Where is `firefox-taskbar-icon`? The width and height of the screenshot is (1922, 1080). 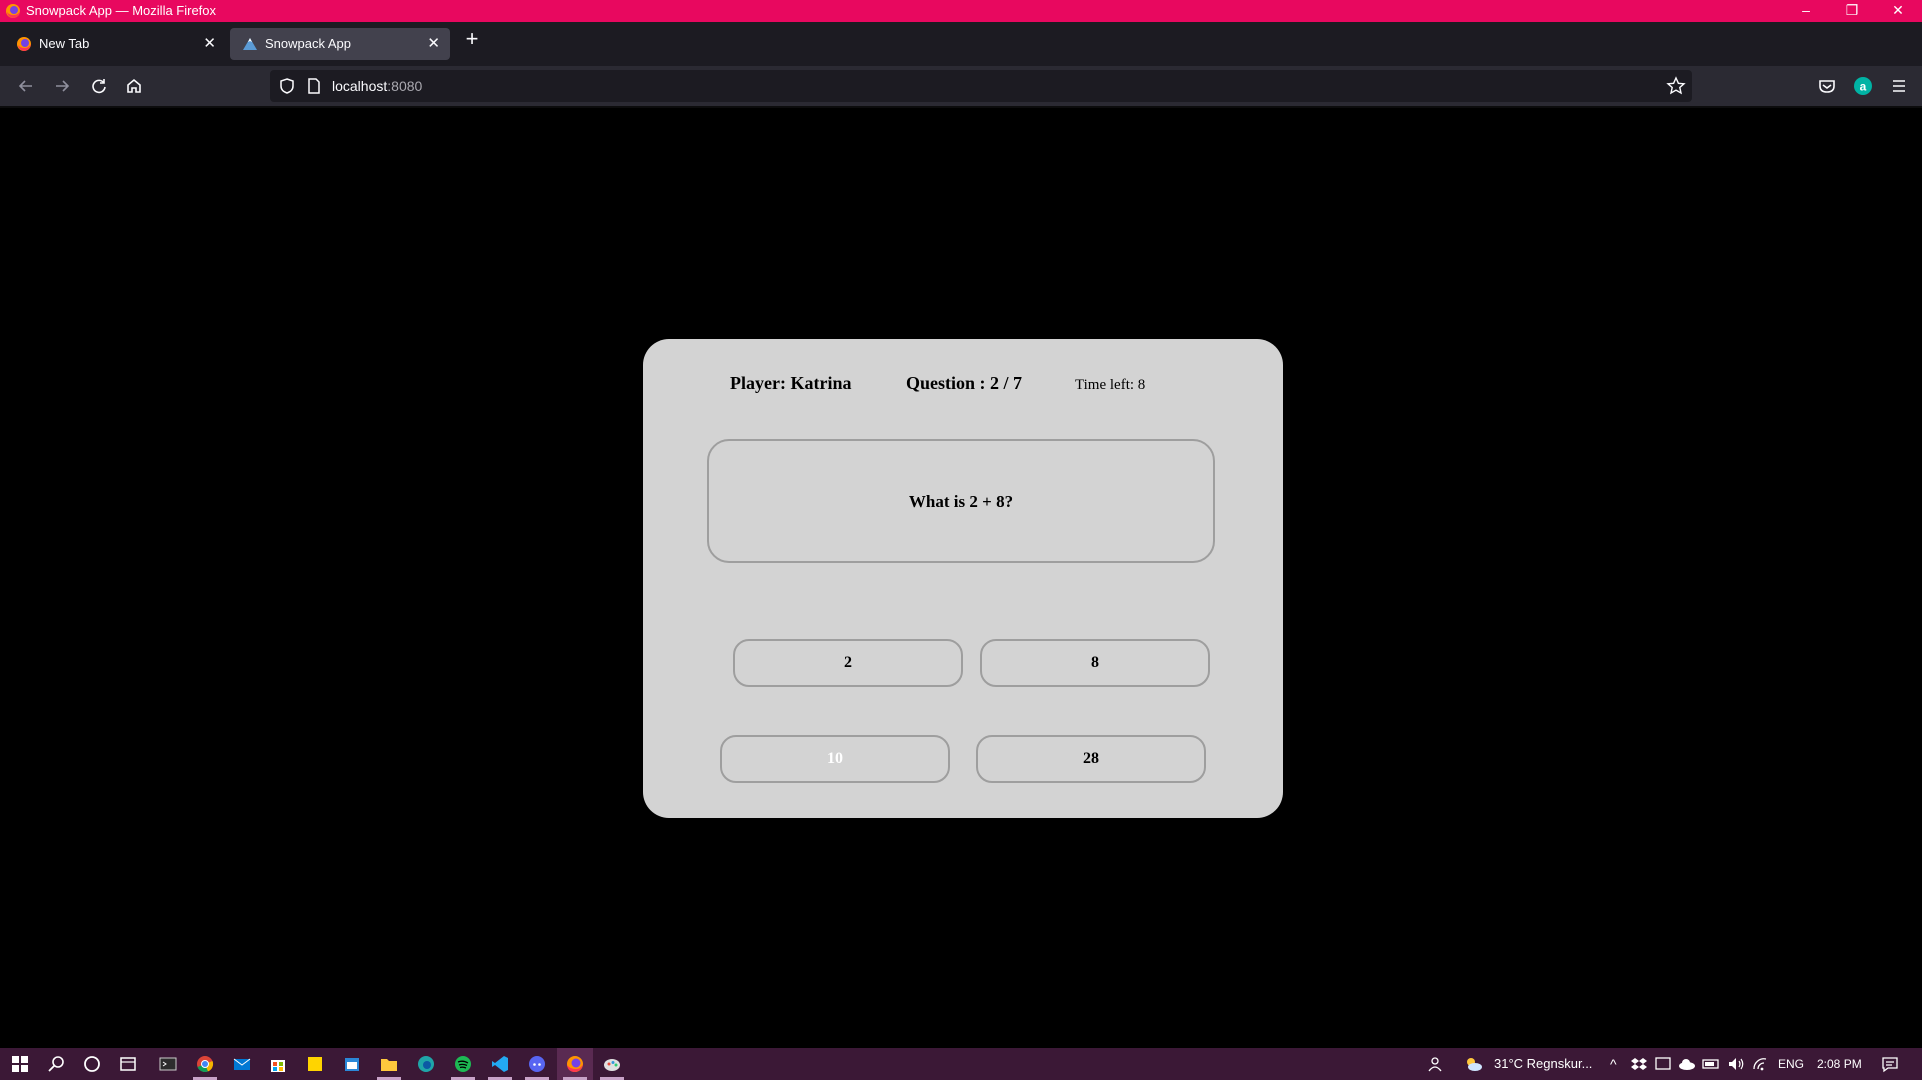 firefox-taskbar-icon is located at coordinates (575, 1064).